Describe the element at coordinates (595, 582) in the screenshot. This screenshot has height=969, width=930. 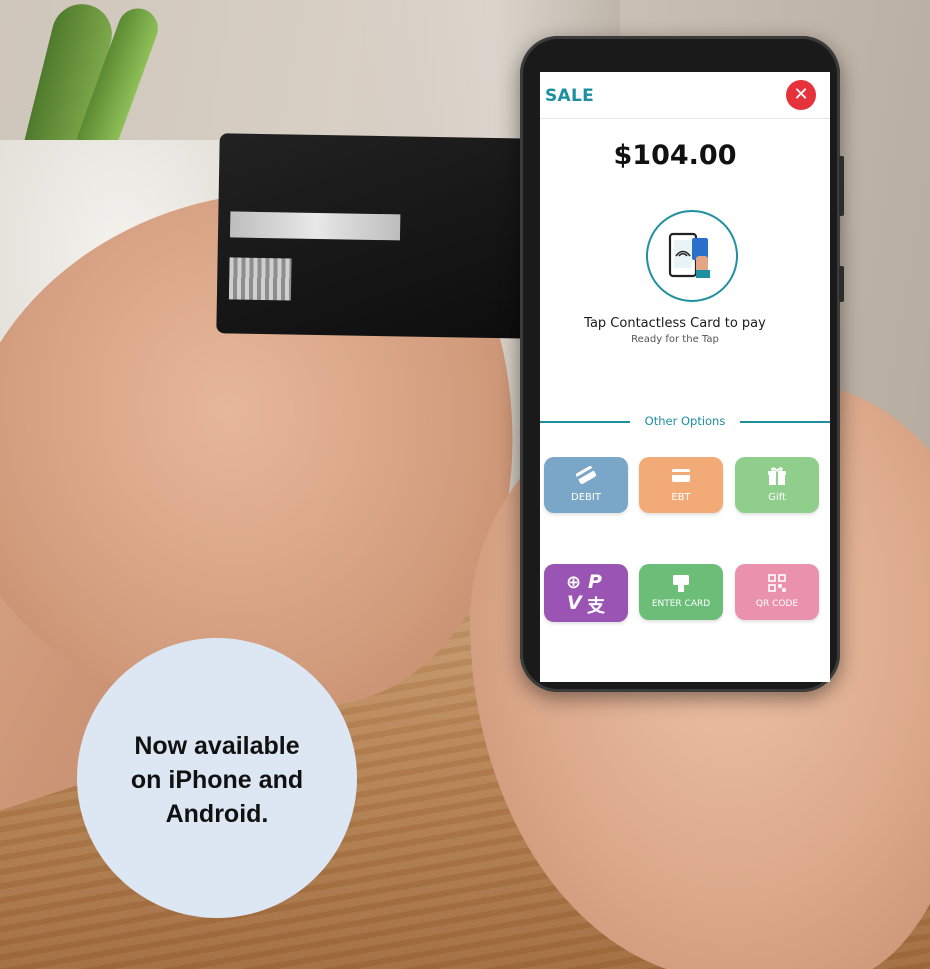
I see `paypal-icon: P` at that location.